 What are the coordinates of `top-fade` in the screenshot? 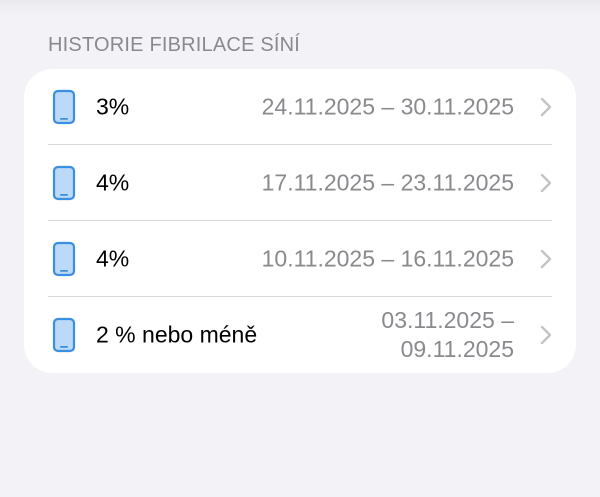 It's located at (300, 8).